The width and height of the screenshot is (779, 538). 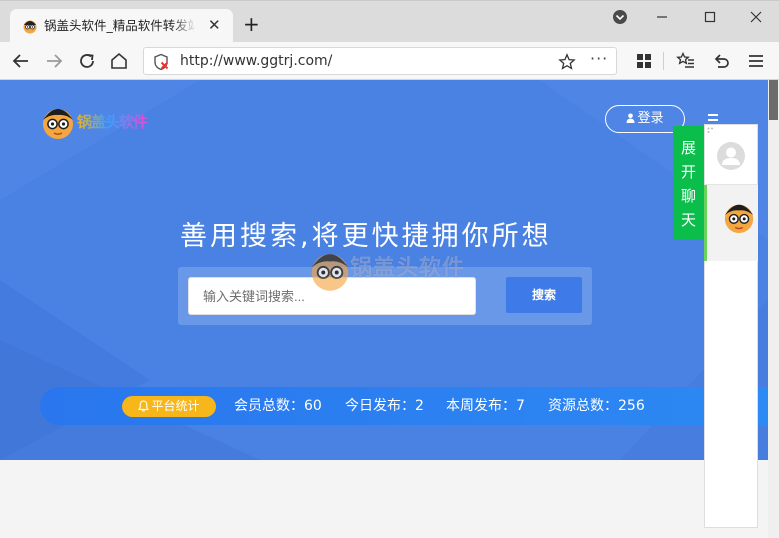 I want to click on browser-menu-icon, so click(x=620, y=17).